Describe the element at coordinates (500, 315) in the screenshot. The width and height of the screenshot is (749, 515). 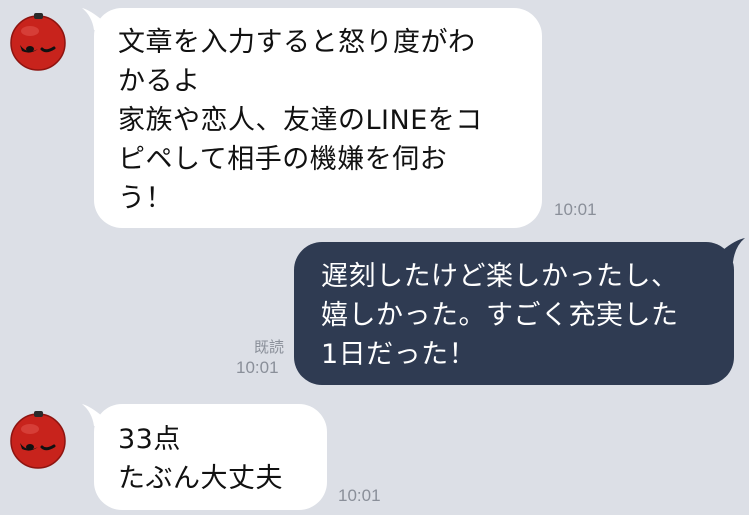
I see `message-text-line: 嬉しかった。すごく充実した` at that location.